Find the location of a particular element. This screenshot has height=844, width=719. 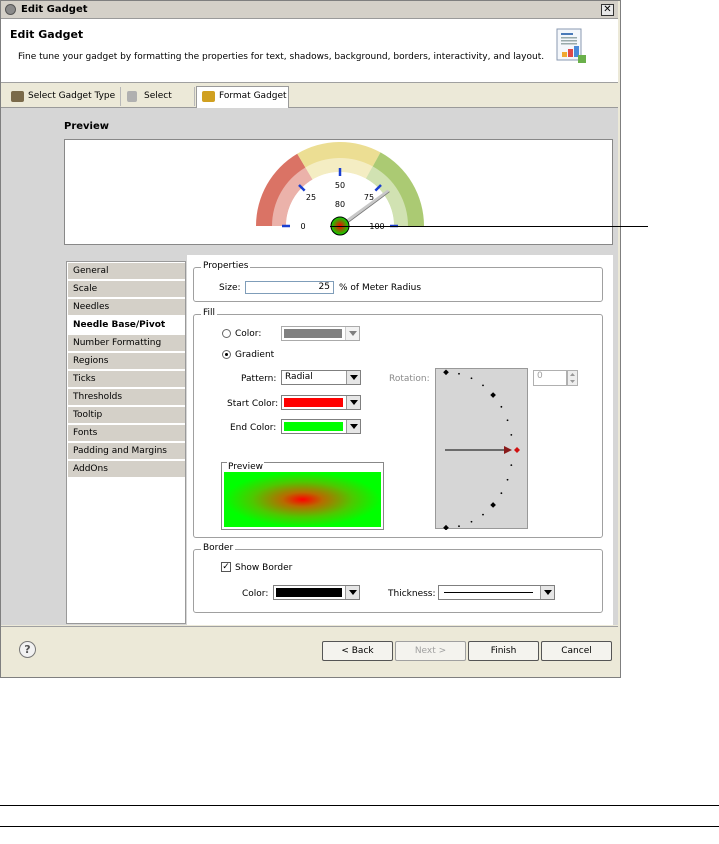

size-unit-label: % of Meter Radius is located at coordinates (380, 288).